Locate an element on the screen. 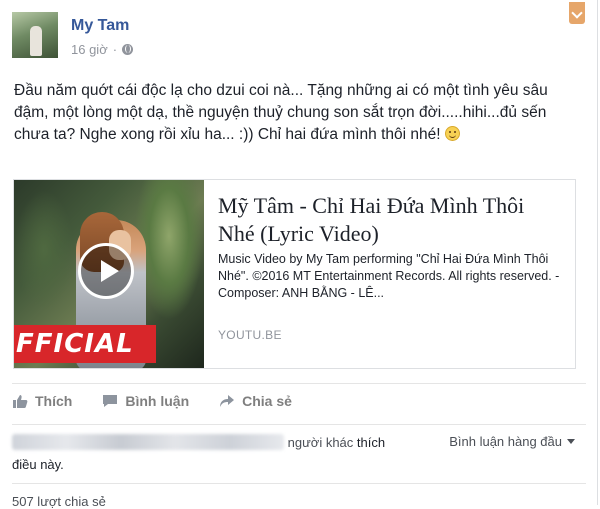 The height and width of the screenshot is (509, 600). author-name: My Tam is located at coordinates (100, 26).